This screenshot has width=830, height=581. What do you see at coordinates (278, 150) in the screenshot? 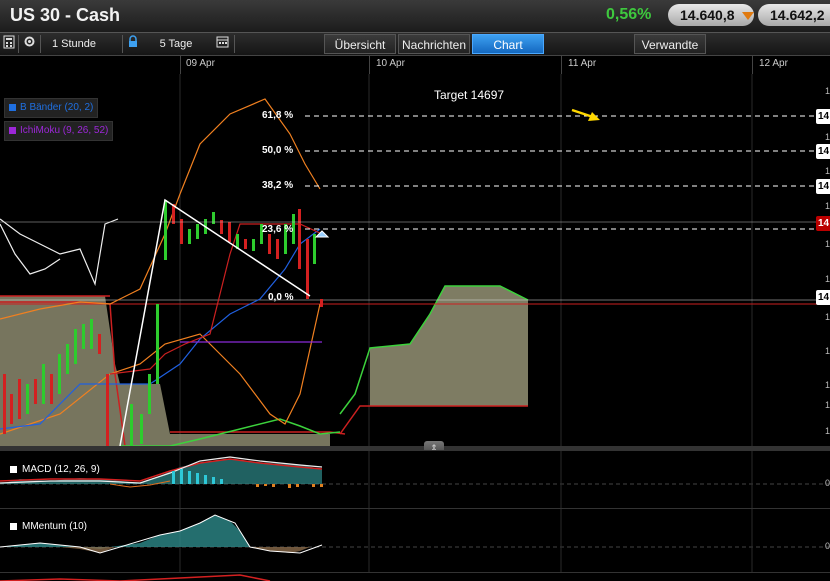
I see `fib-level-label: 50,0 %` at bounding box center [278, 150].